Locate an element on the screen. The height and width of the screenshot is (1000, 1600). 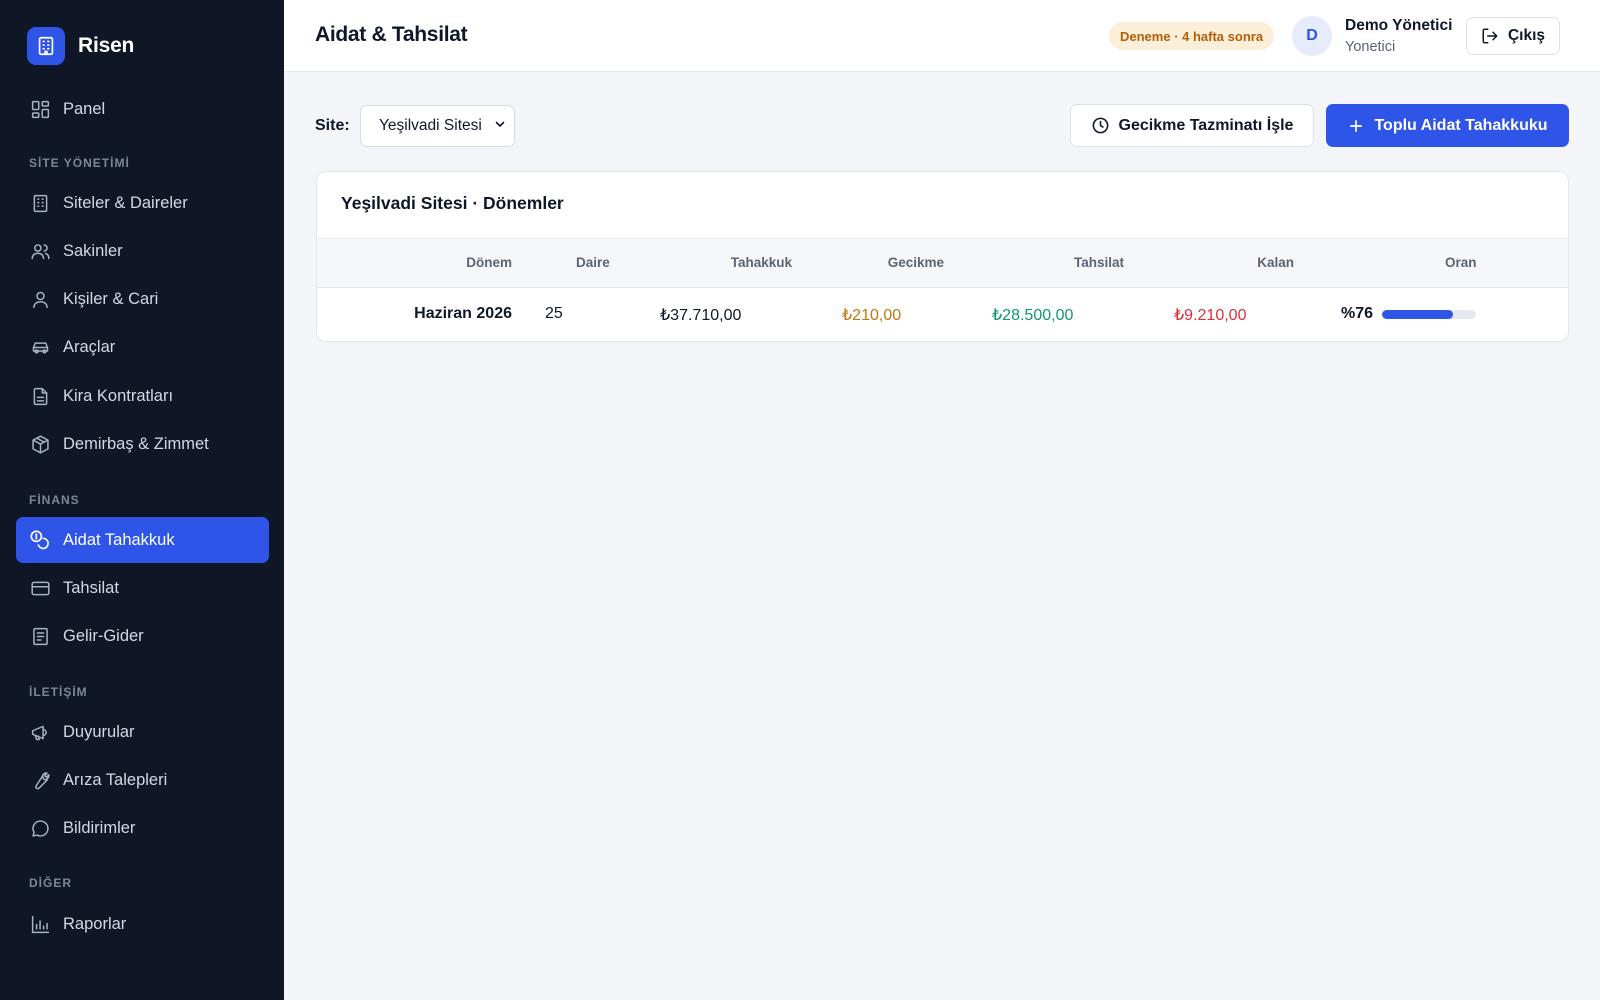
sidebar-item-label: Panel is located at coordinates (84, 108).